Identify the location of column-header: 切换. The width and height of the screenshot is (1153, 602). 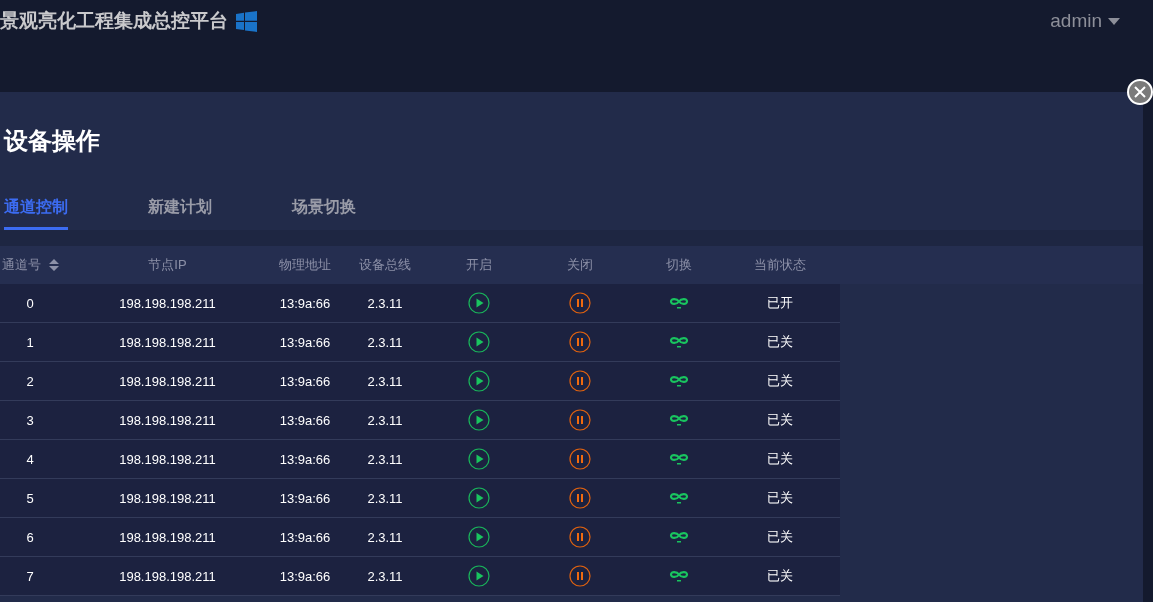
(679, 264).